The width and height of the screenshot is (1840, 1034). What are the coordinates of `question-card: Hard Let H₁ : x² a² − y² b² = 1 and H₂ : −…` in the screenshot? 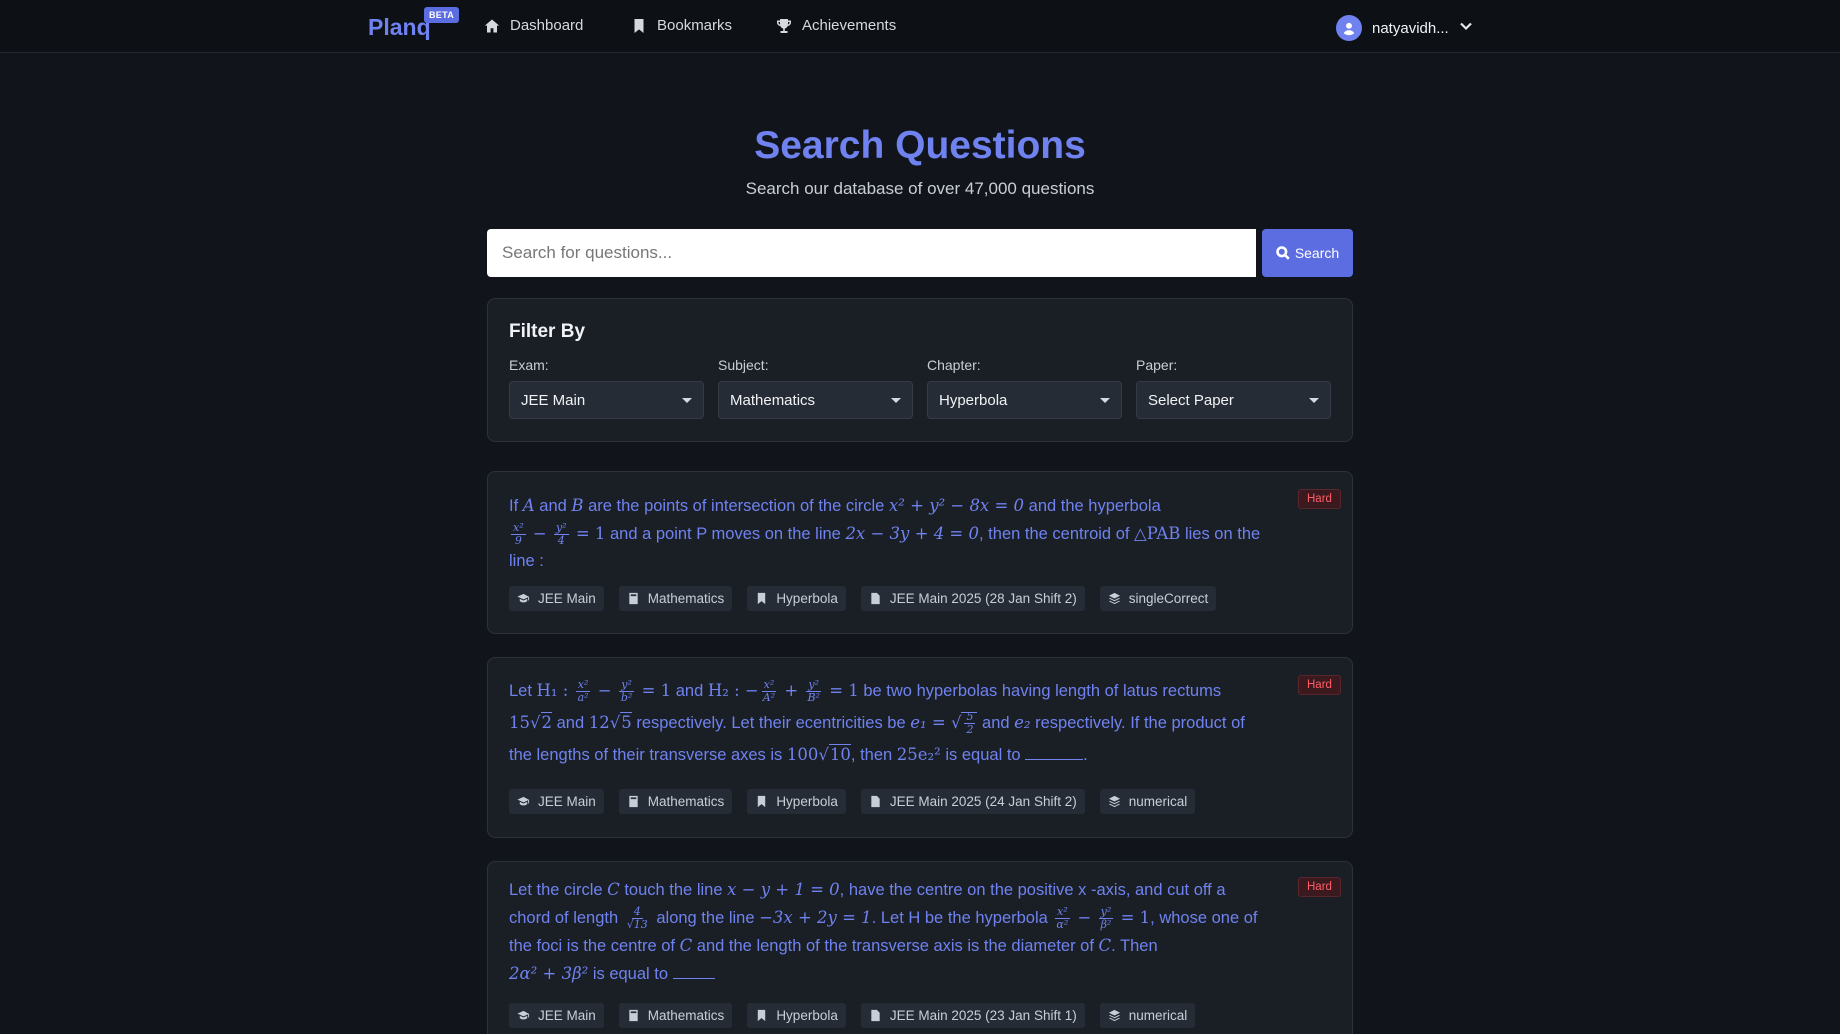 It's located at (920, 747).